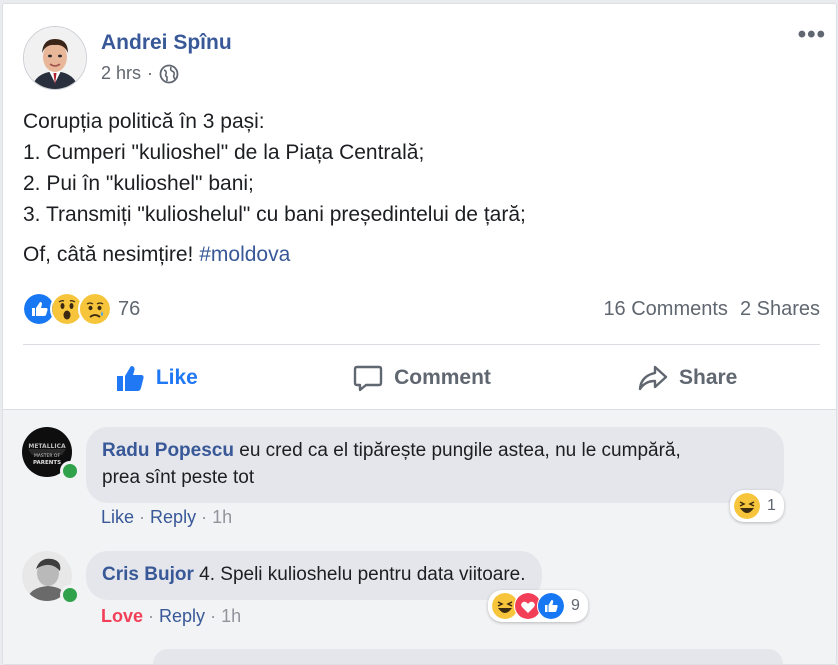  I want to click on post-closing: Of, câtă nesimțire! #moldova, so click(156, 254).